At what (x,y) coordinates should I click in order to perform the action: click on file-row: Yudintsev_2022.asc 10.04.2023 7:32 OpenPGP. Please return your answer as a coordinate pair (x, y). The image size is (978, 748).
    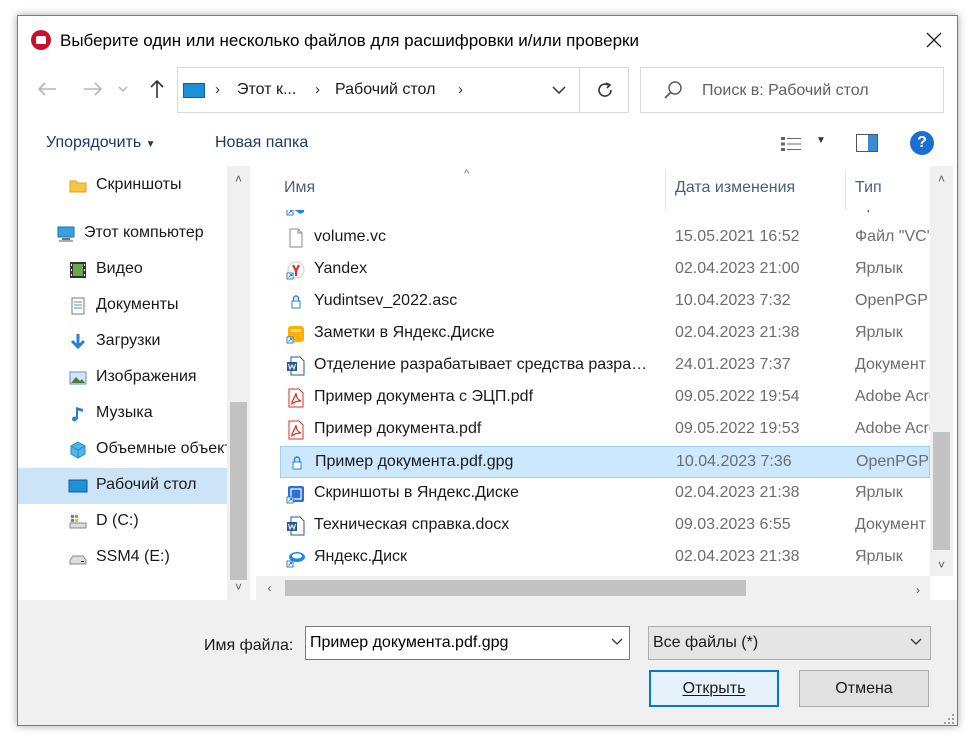
    Looking at the image, I should click on (605, 302).